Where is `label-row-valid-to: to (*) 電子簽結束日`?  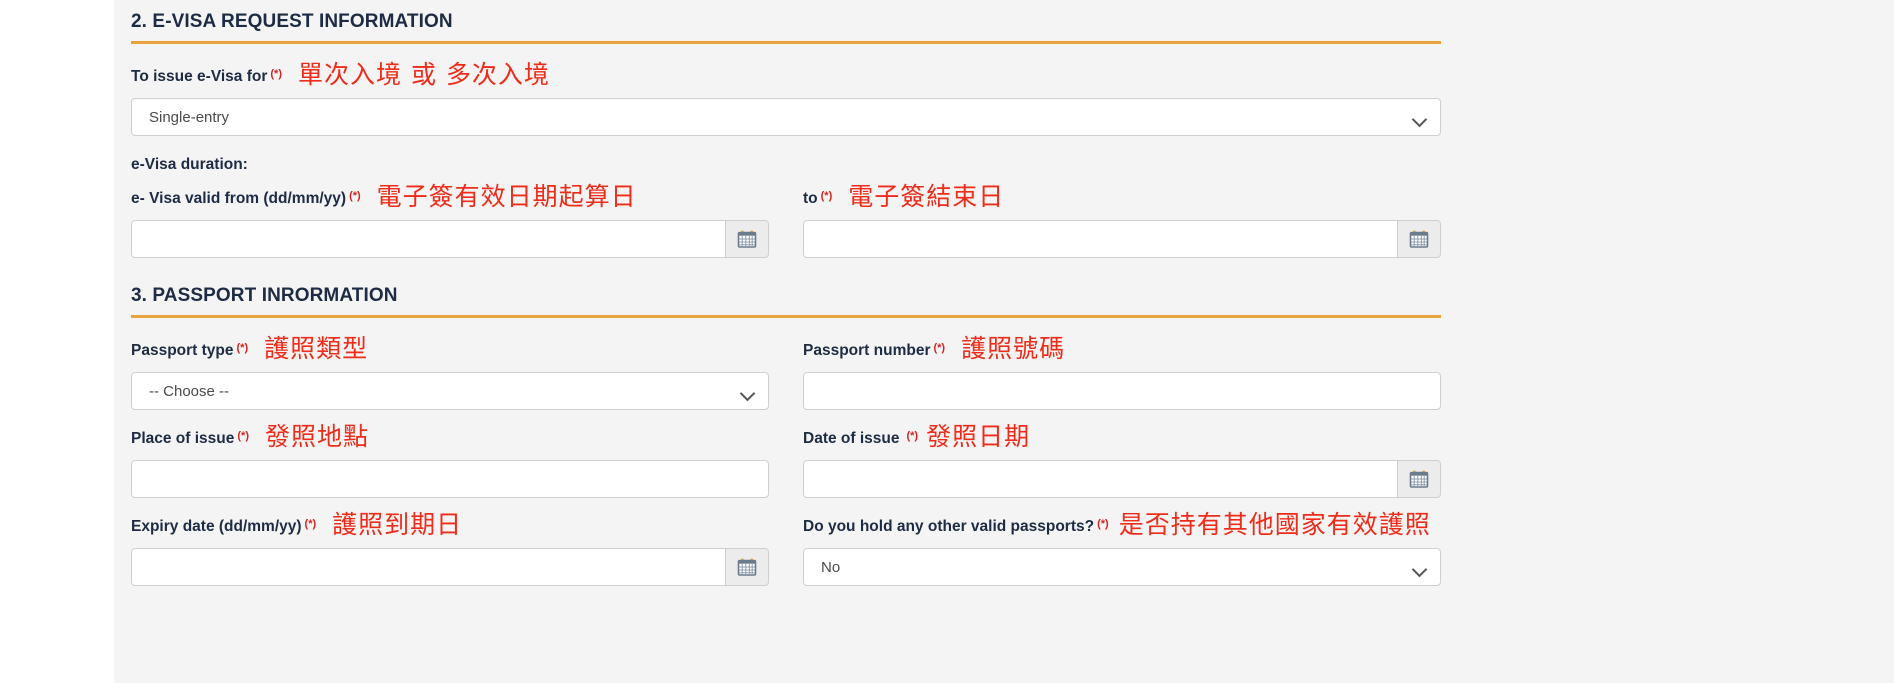
label-row-valid-to: to (*) 電子簽結束日 is located at coordinates (1122, 197).